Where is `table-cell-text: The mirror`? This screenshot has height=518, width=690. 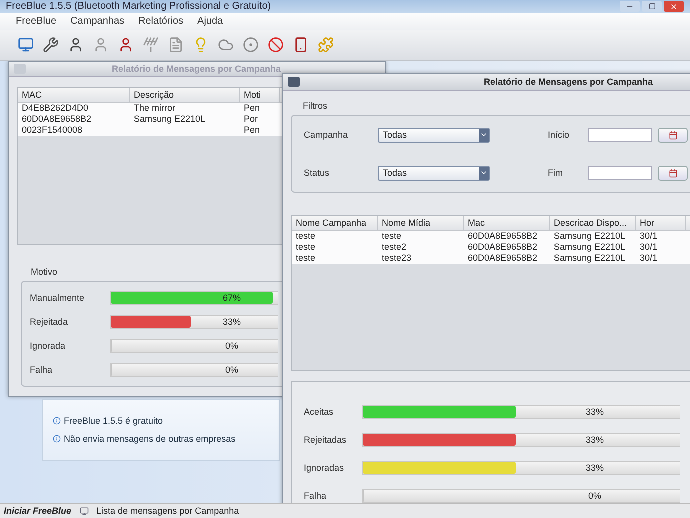
table-cell-text: The mirror is located at coordinates (155, 108).